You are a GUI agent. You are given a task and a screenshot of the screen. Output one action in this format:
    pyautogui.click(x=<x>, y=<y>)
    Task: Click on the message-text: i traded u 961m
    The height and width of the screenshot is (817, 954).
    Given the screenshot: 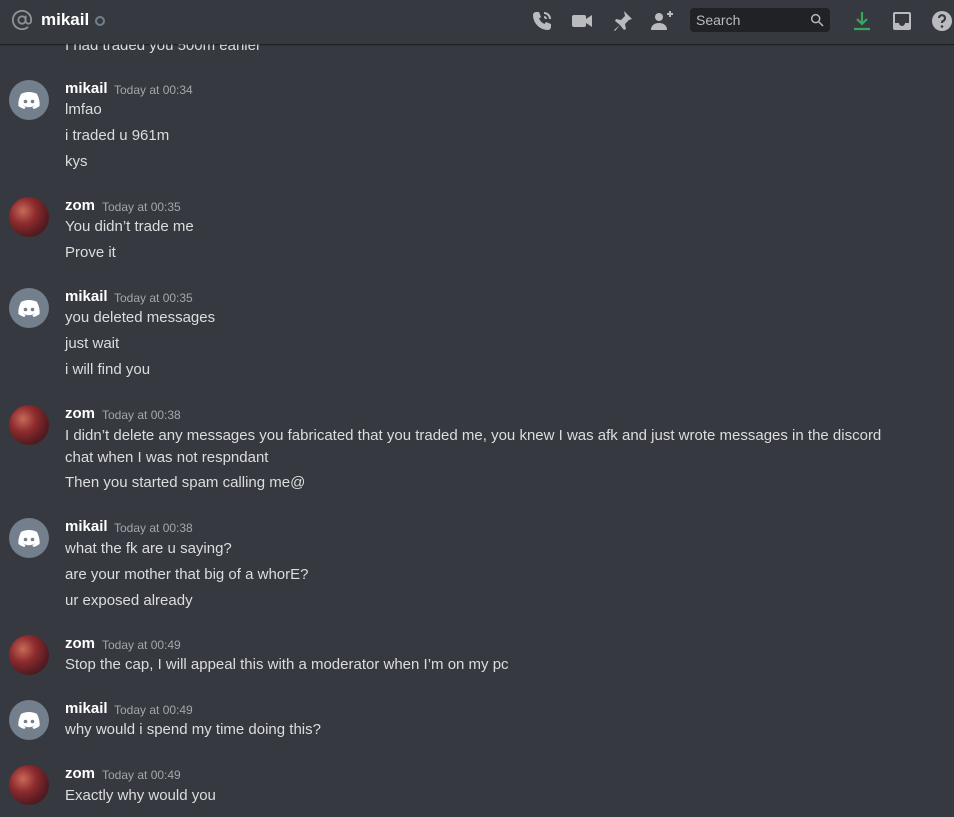 What is the action you would take?
    pyautogui.click(x=117, y=135)
    